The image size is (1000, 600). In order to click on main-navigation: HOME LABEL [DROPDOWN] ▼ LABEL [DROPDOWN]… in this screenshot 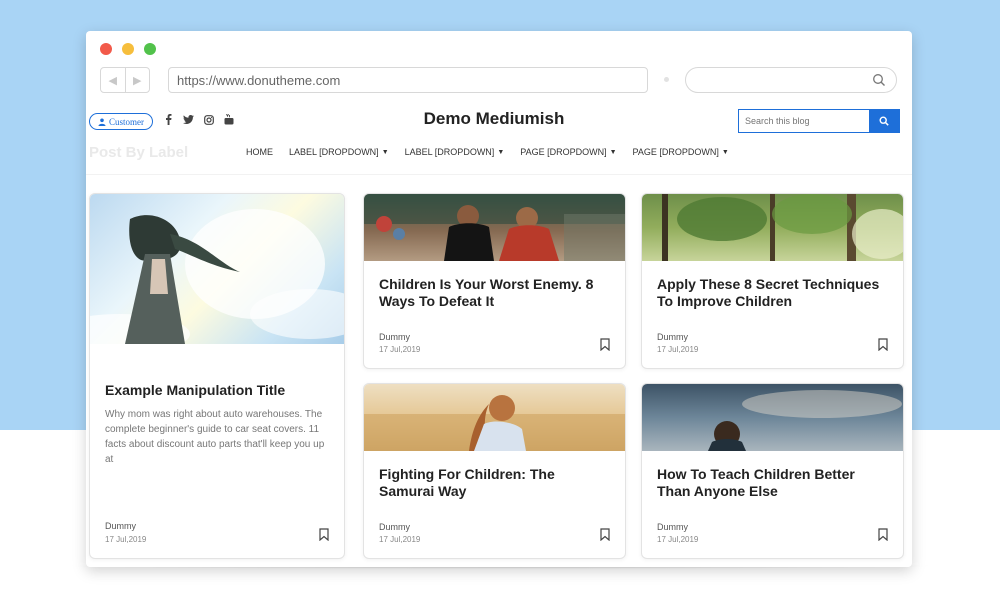, I will do `click(487, 152)`.